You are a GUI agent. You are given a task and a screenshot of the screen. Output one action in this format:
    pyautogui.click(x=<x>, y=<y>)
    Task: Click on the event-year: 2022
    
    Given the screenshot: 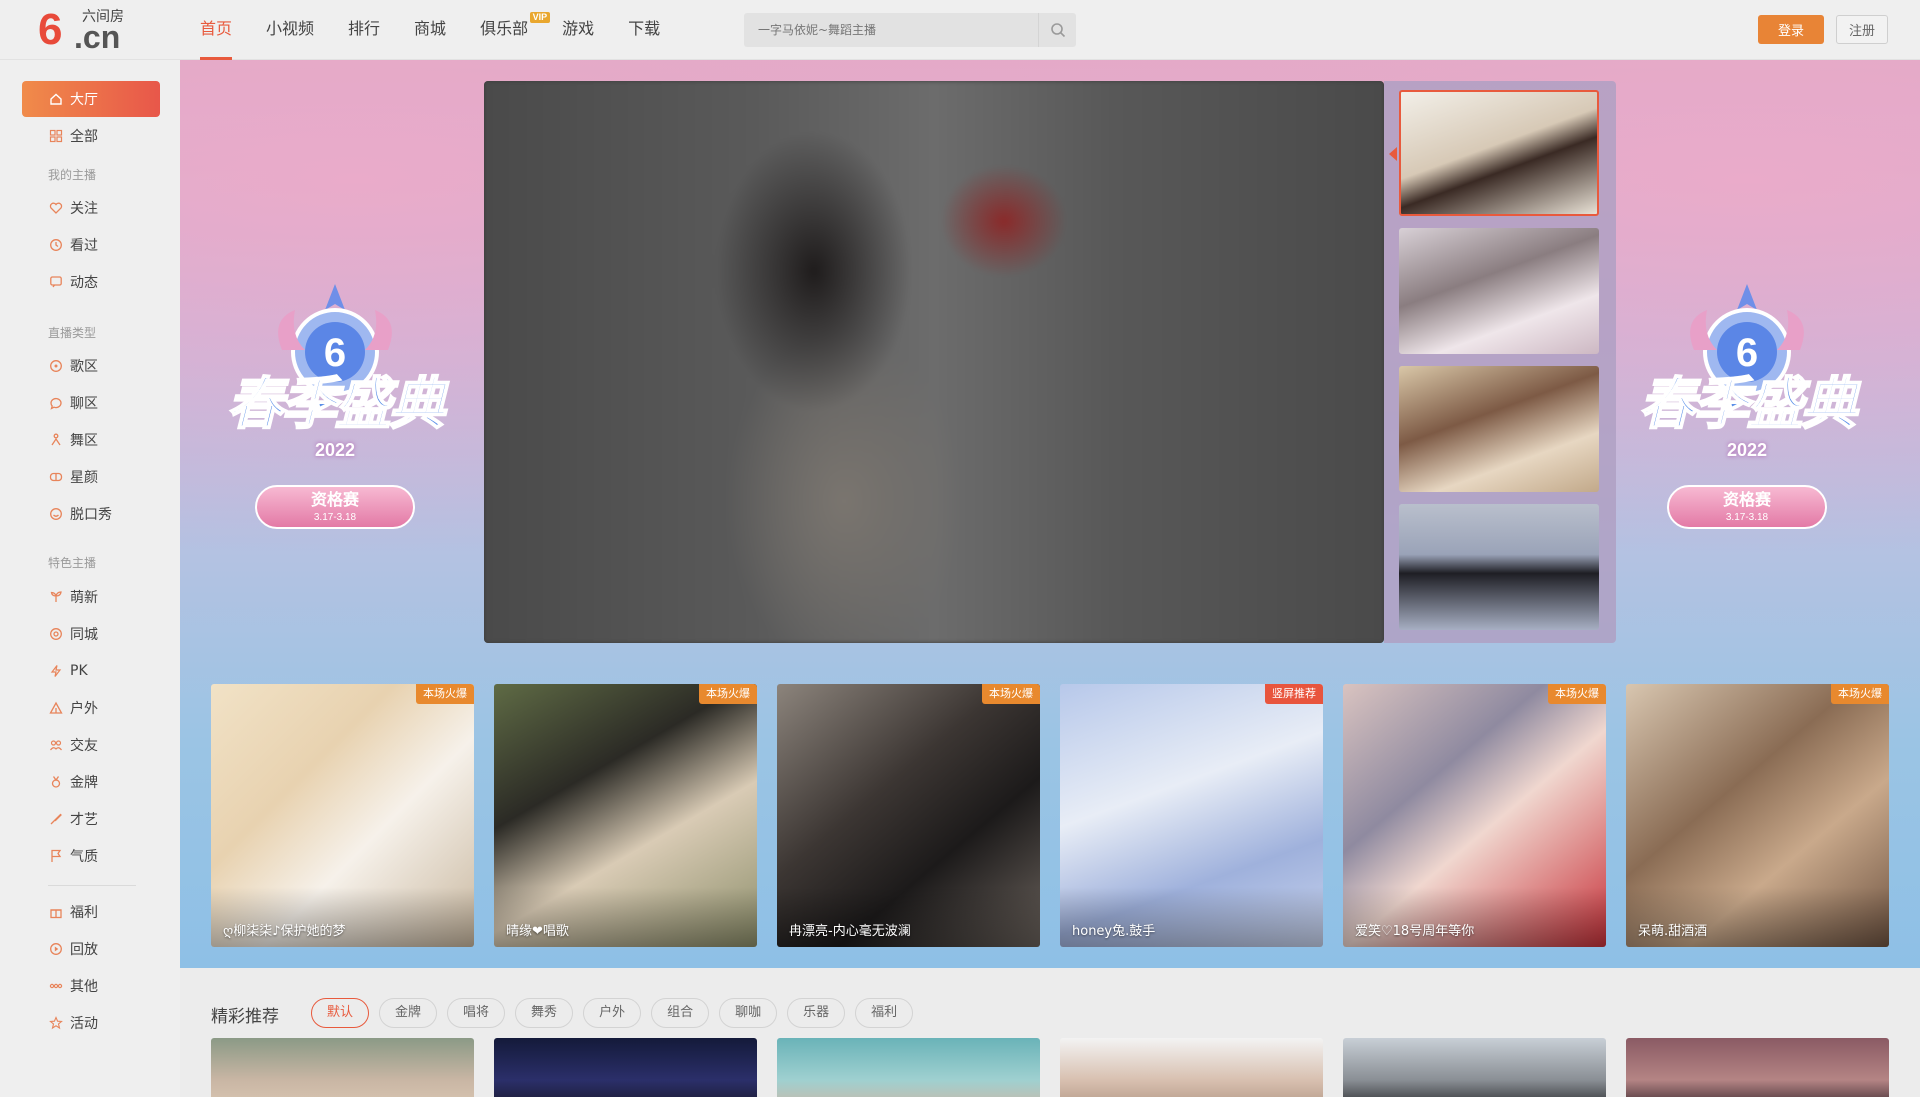 What is the action you would take?
    pyautogui.click(x=1747, y=450)
    